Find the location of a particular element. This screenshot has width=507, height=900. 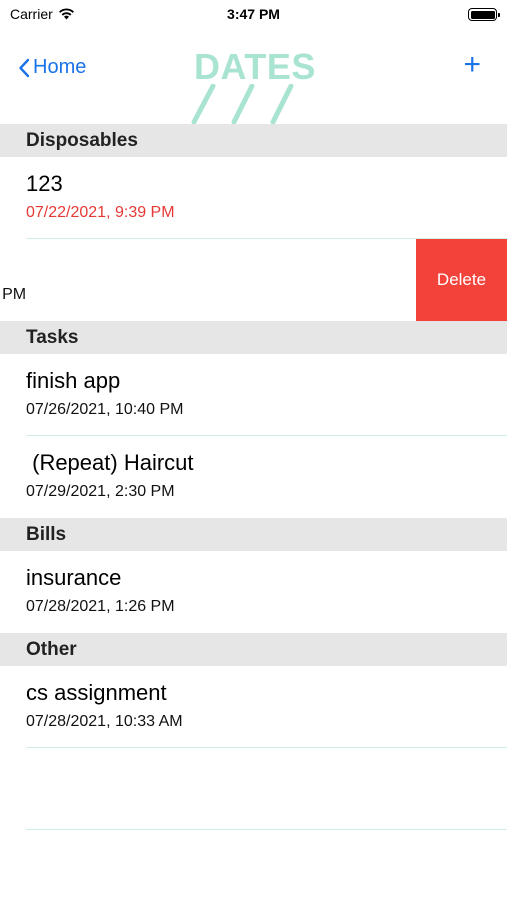

item-date: 07/26/2021, 10:40 PM is located at coordinates (105, 409).